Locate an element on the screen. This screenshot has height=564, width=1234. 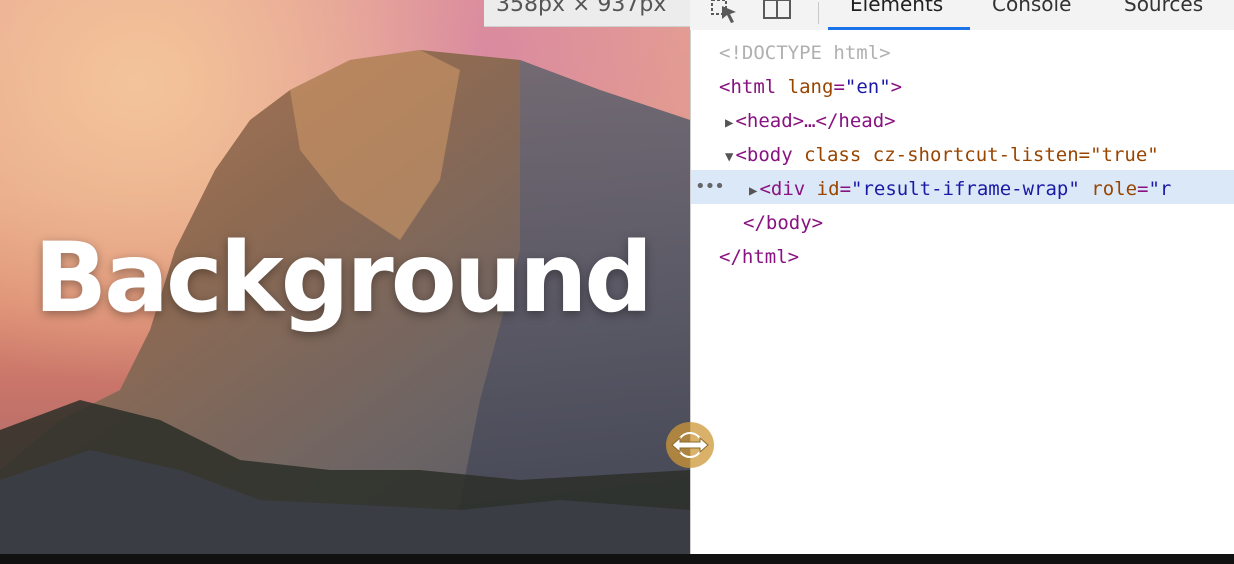
viewport-dimension-bar: 358px × 937px is located at coordinates (587, 13).